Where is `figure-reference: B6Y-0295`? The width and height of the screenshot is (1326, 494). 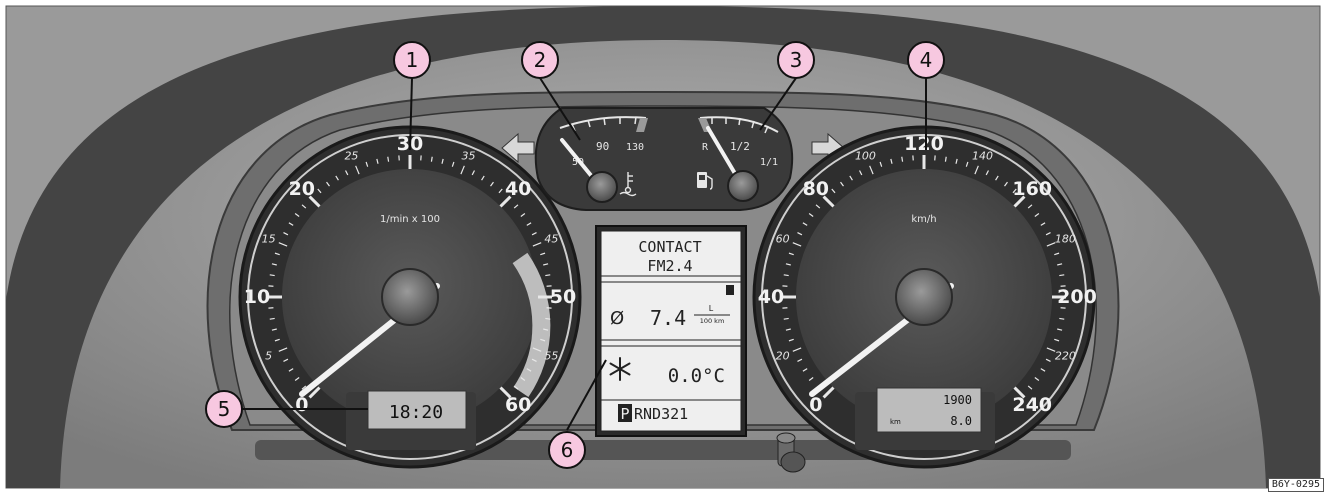
figure-reference: B6Y-0295 is located at coordinates (1295, 485).